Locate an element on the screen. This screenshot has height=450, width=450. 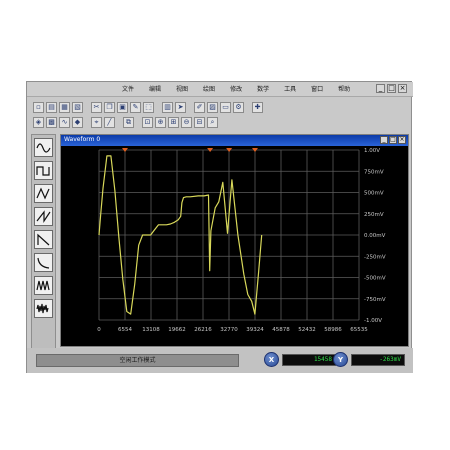
new-file-icon: ▫ is located at coordinates (38, 107).